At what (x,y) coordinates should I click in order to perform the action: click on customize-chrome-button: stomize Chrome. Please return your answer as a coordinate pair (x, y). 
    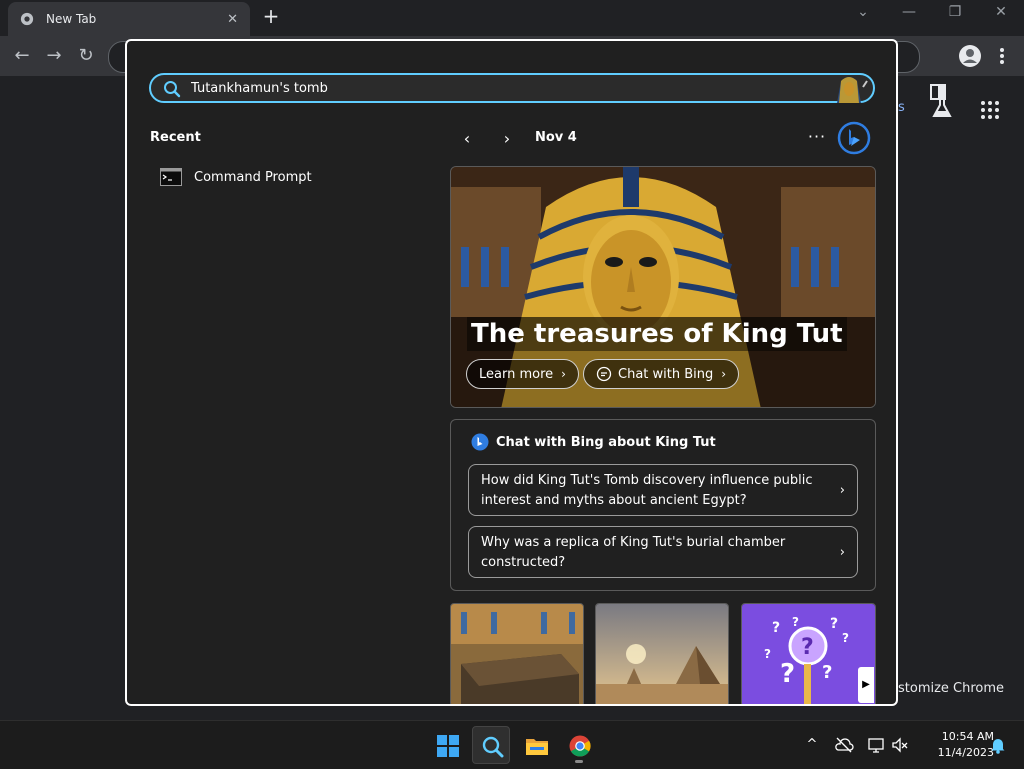
    Looking at the image, I should click on (951, 688).